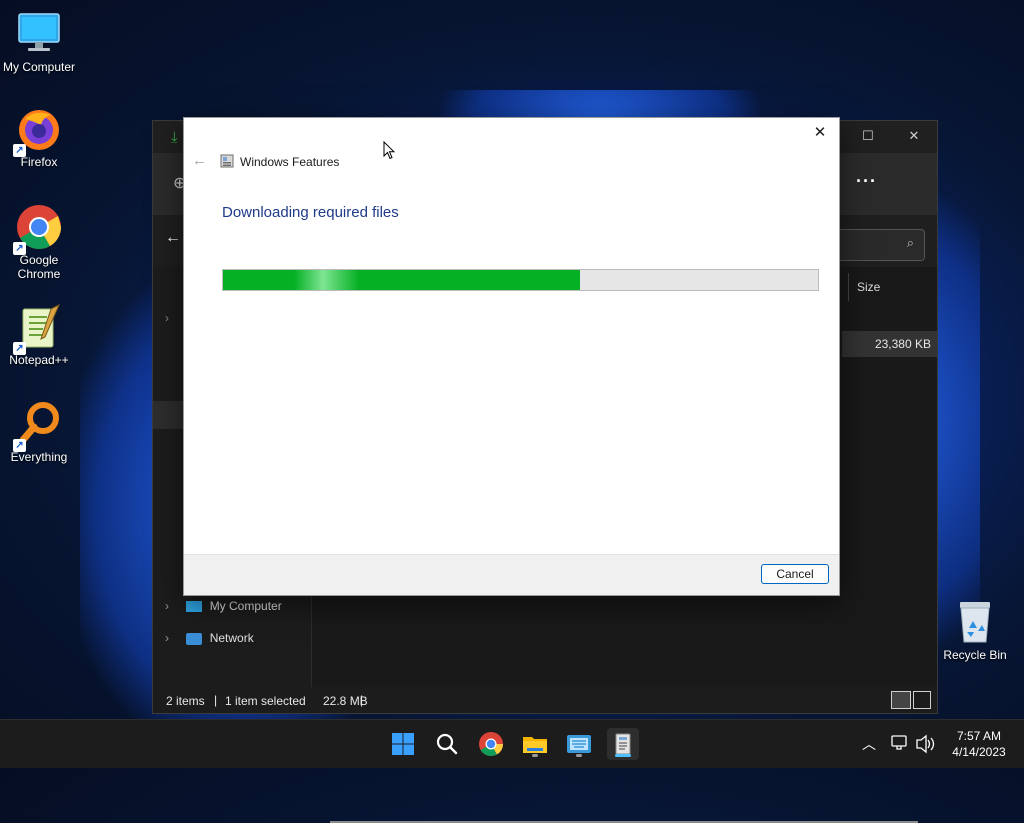 This screenshot has height=823, width=1024. I want to click on search-icon, so click(447, 744).